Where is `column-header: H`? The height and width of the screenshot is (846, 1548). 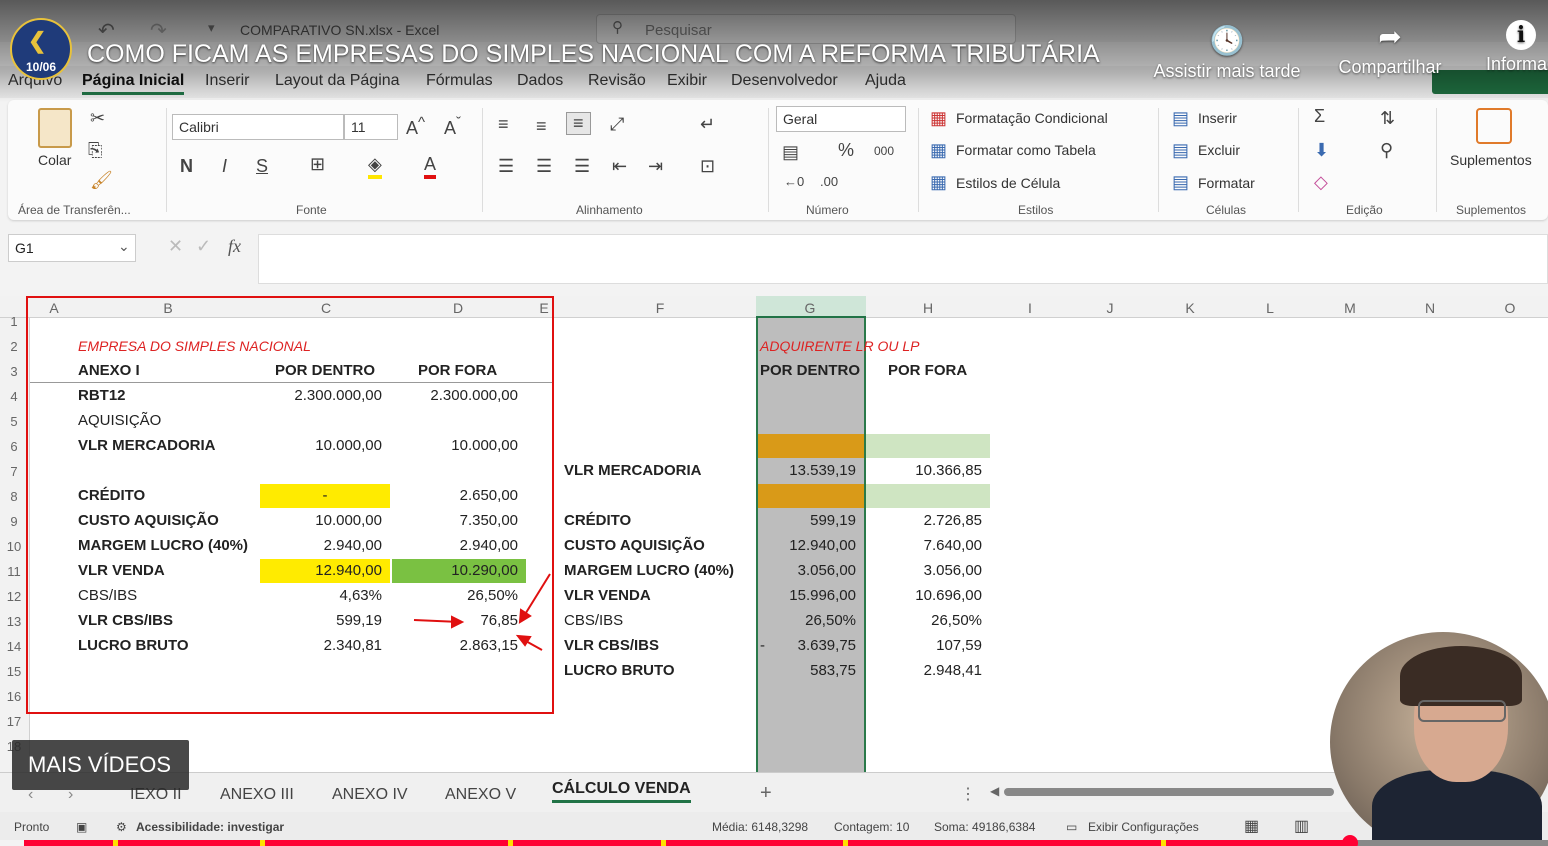
column-header: H is located at coordinates (928, 308).